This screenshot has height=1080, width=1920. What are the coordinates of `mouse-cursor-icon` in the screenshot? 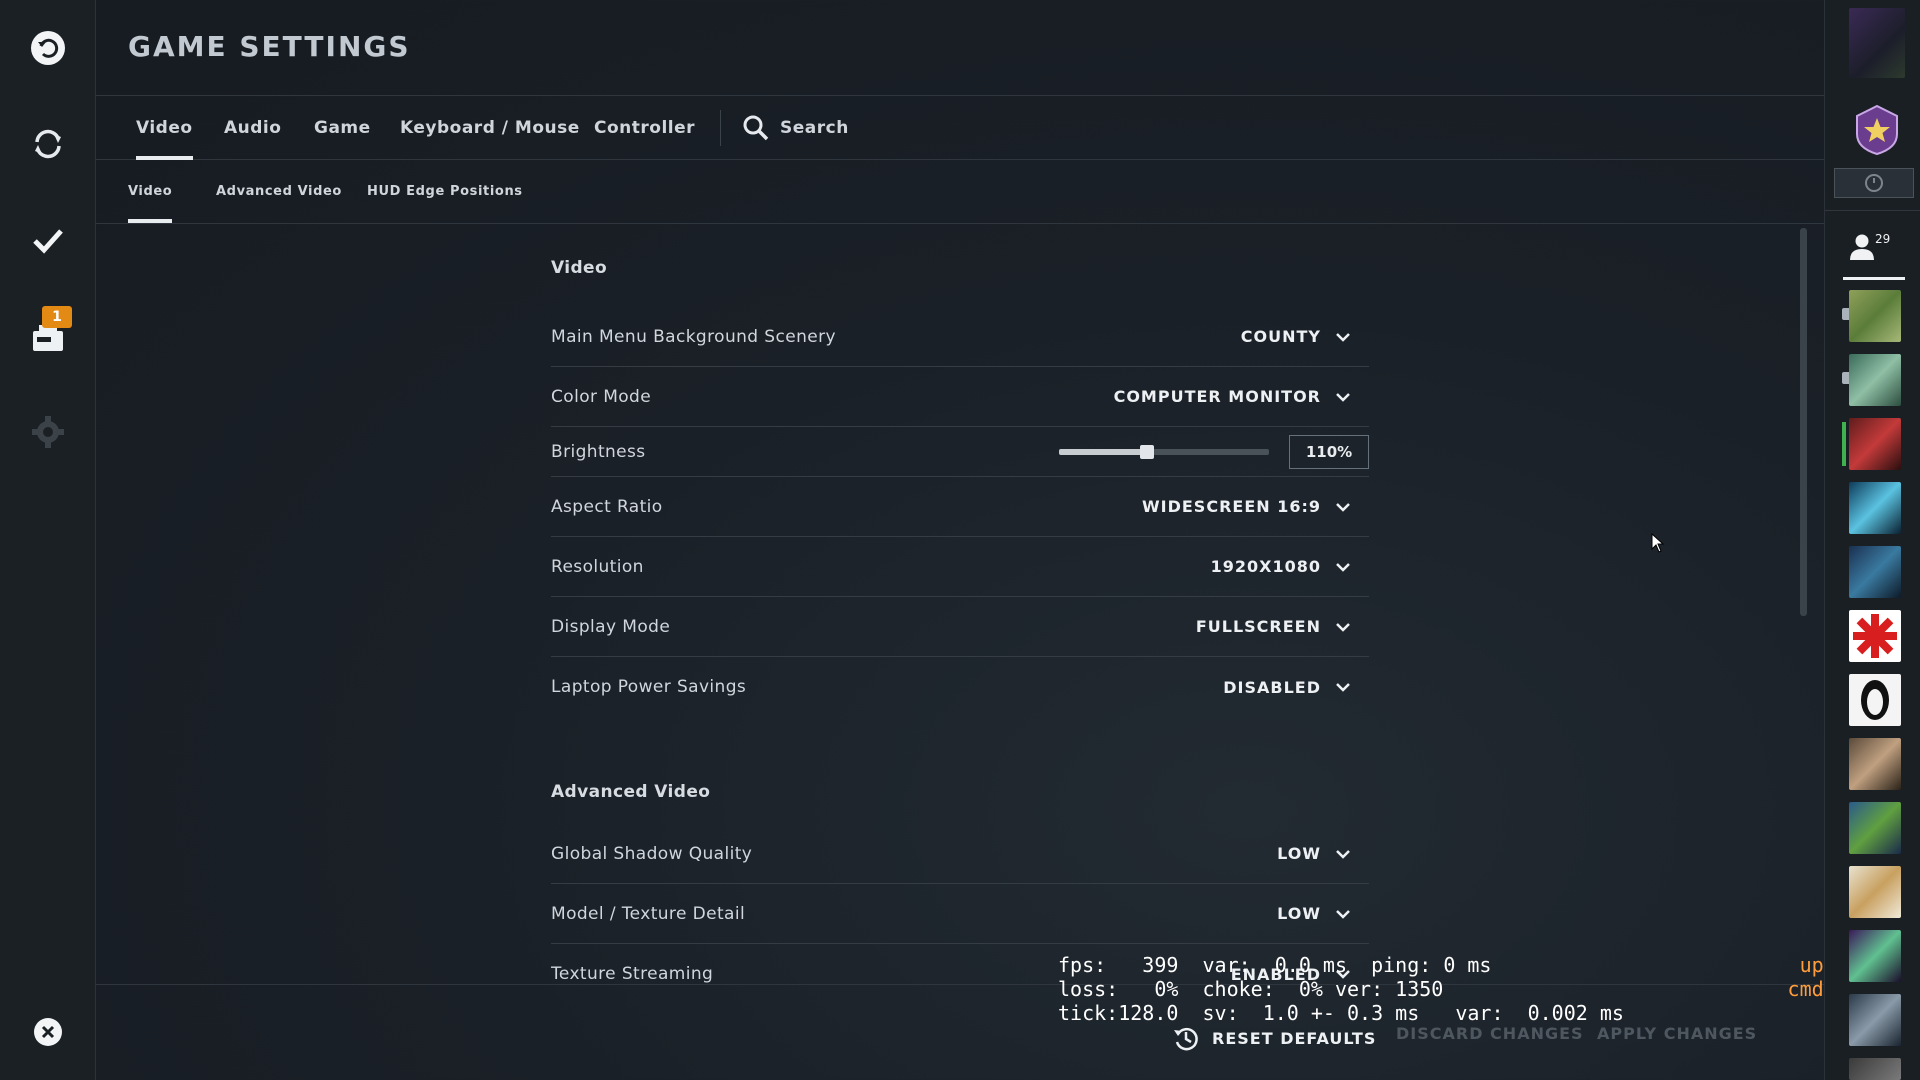 It's located at (1658, 543).